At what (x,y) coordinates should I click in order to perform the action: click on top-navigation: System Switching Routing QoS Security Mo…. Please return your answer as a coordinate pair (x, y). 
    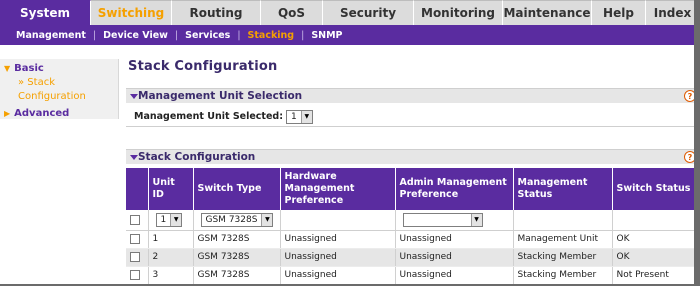
    Looking at the image, I should click on (347, 12).